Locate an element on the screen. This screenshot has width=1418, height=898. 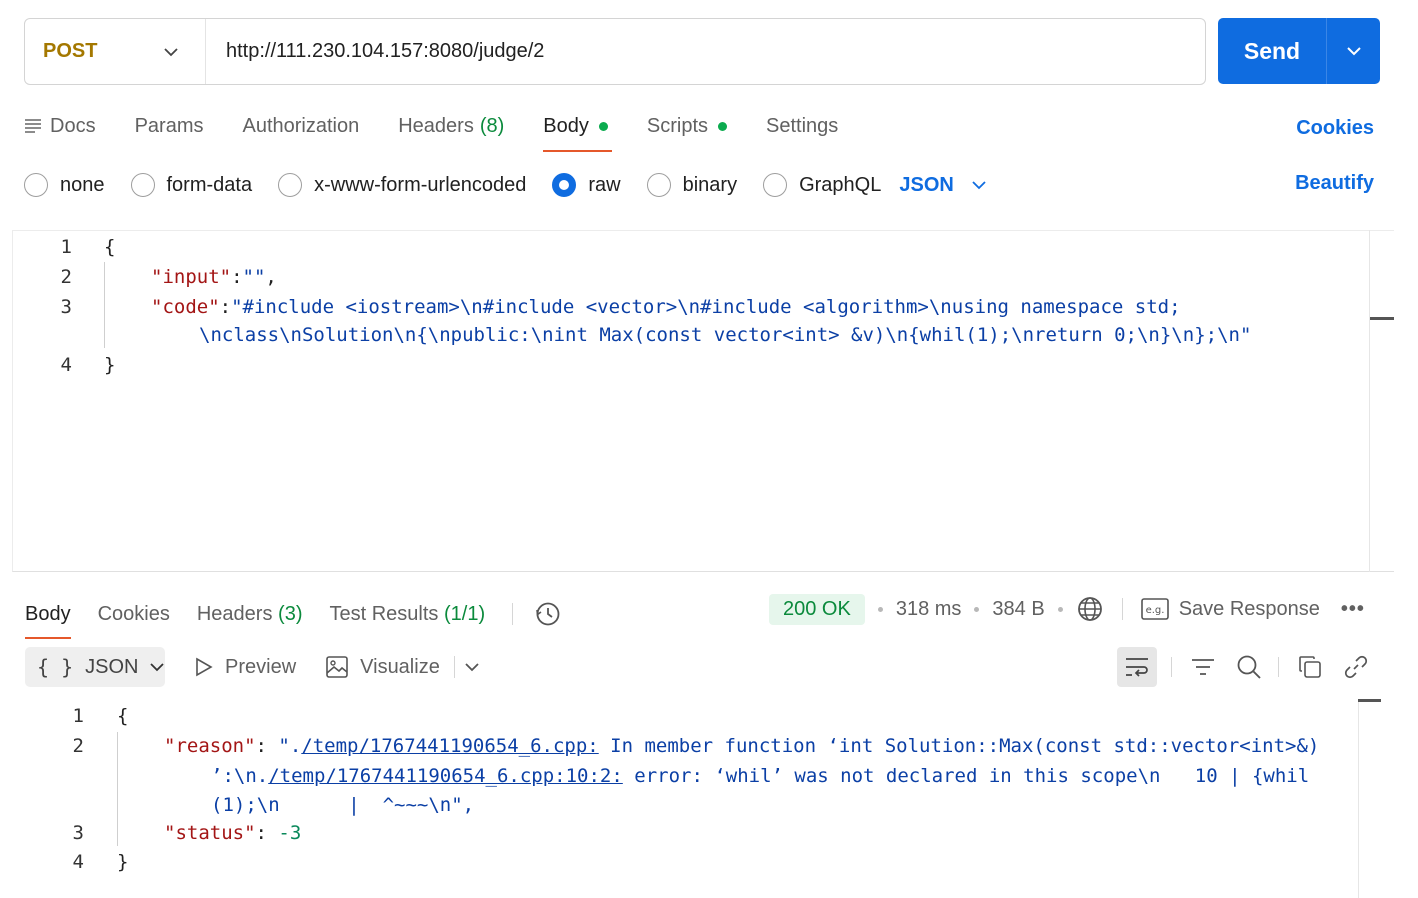
response-tools is located at coordinates (1244, 667).